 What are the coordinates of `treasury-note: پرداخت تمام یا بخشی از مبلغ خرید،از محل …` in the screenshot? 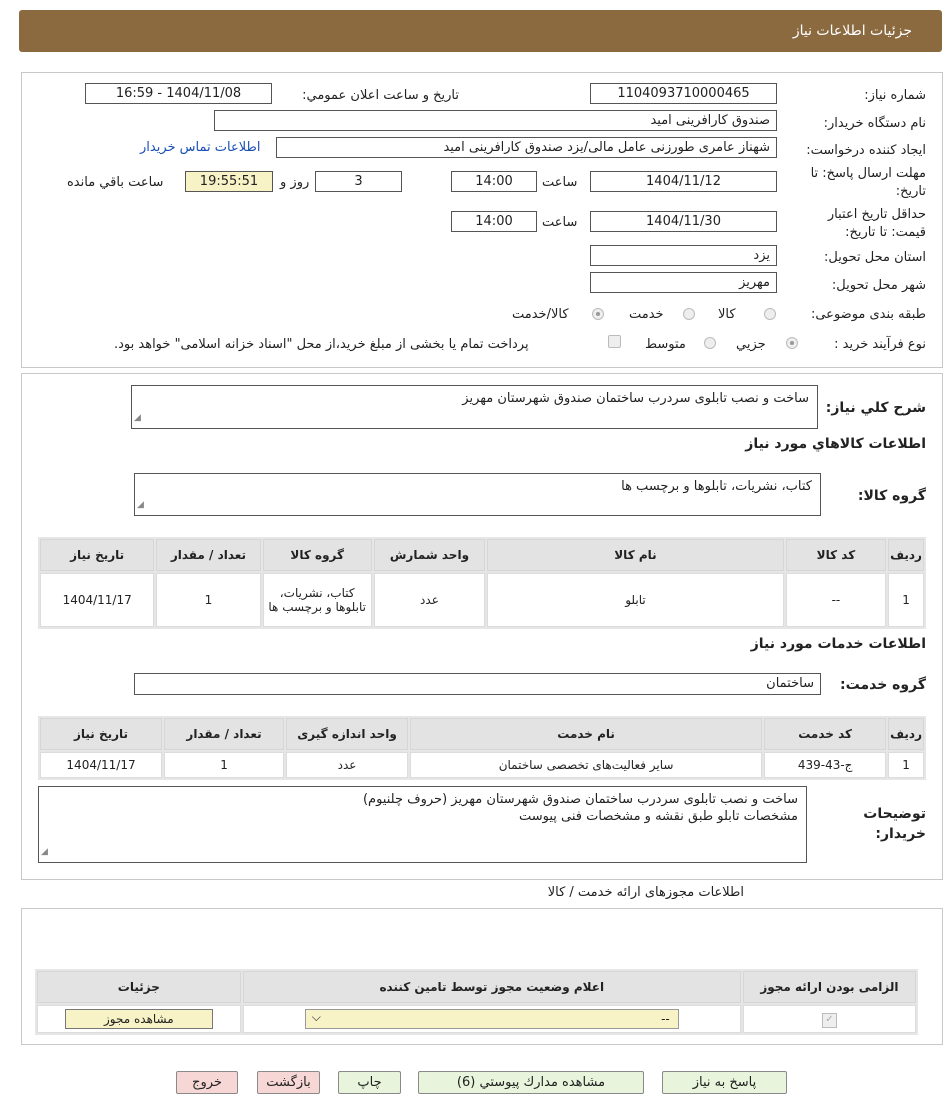 It's located at (321, 344).